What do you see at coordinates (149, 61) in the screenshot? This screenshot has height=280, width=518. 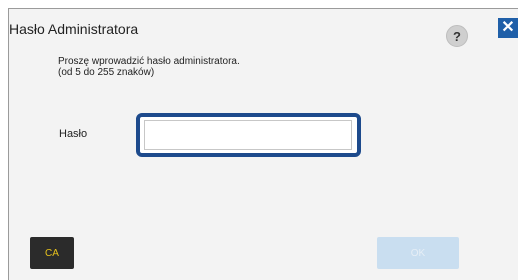 I see `instructions-line-1: Proszę wprowadzić hasło administratora.` at bounding box center [149, 61].